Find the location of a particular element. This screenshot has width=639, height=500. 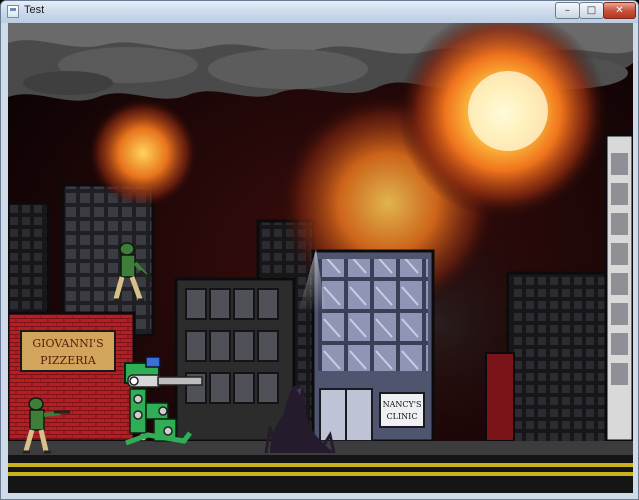

office-building is located at coordinates (235, 360).